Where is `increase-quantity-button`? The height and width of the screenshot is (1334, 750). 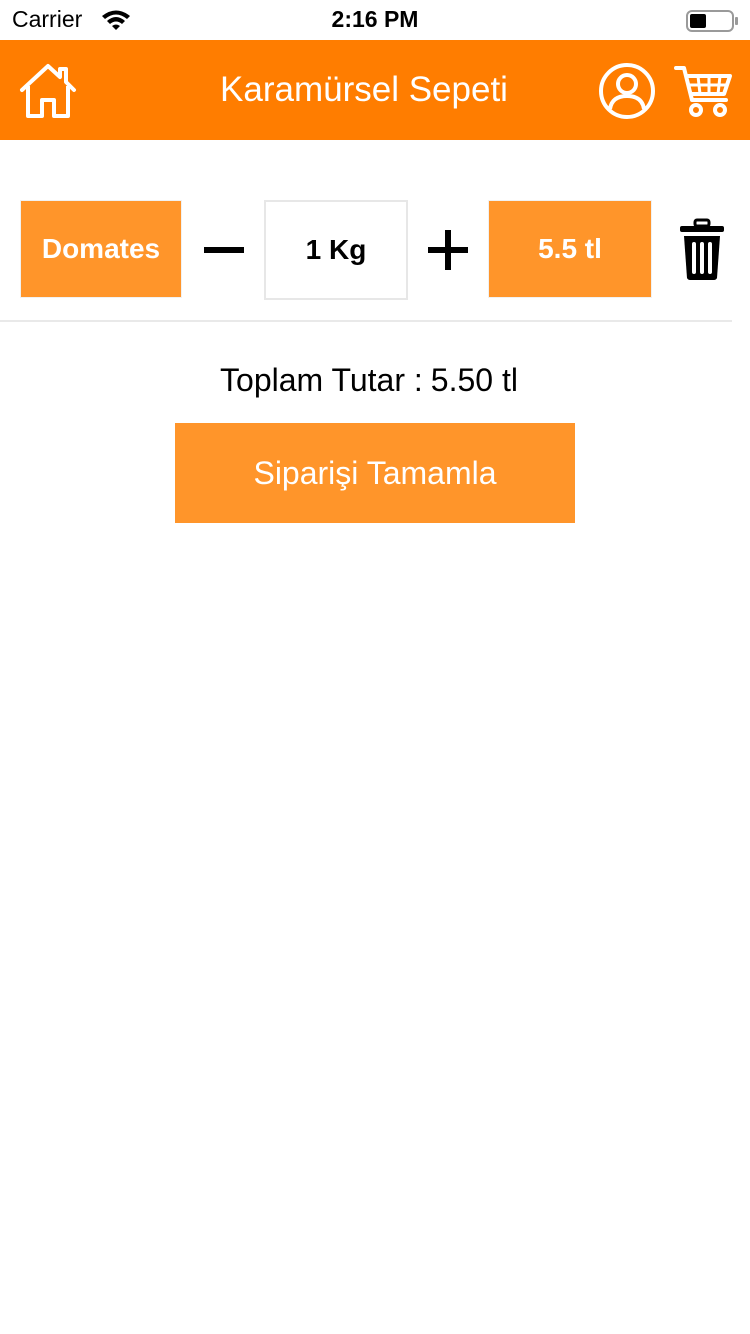 increase-quantity-button is located at coordinates (448, 250).